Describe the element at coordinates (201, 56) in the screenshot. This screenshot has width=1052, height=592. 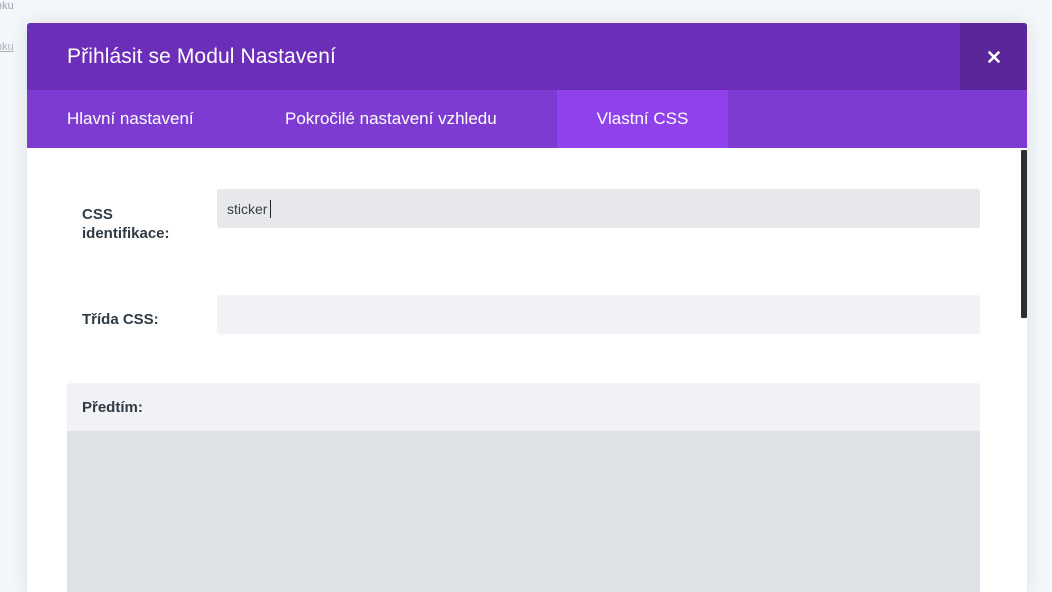
I see `modal-title: Přihlásit se Modul Nastavení` at that location.